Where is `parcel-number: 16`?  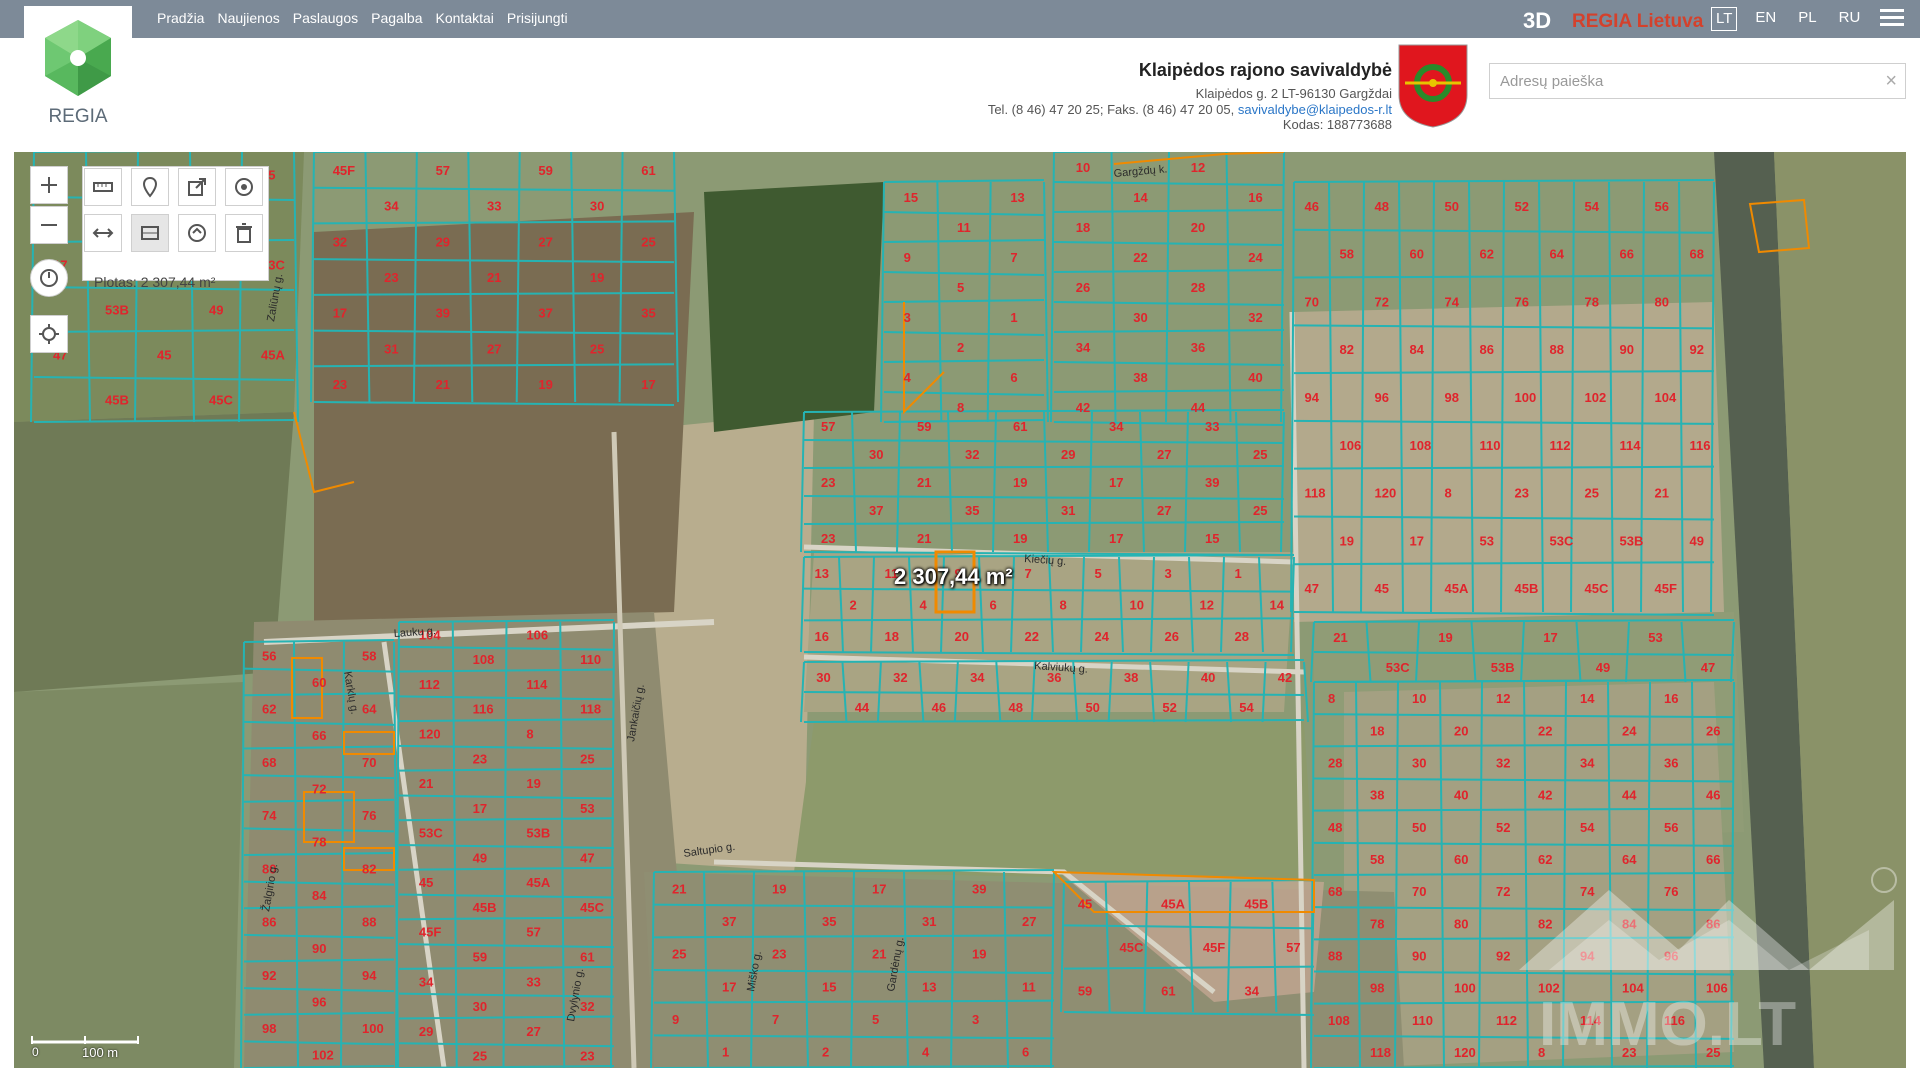 parcel-number: 16 is located at coordinates (1255, 197).